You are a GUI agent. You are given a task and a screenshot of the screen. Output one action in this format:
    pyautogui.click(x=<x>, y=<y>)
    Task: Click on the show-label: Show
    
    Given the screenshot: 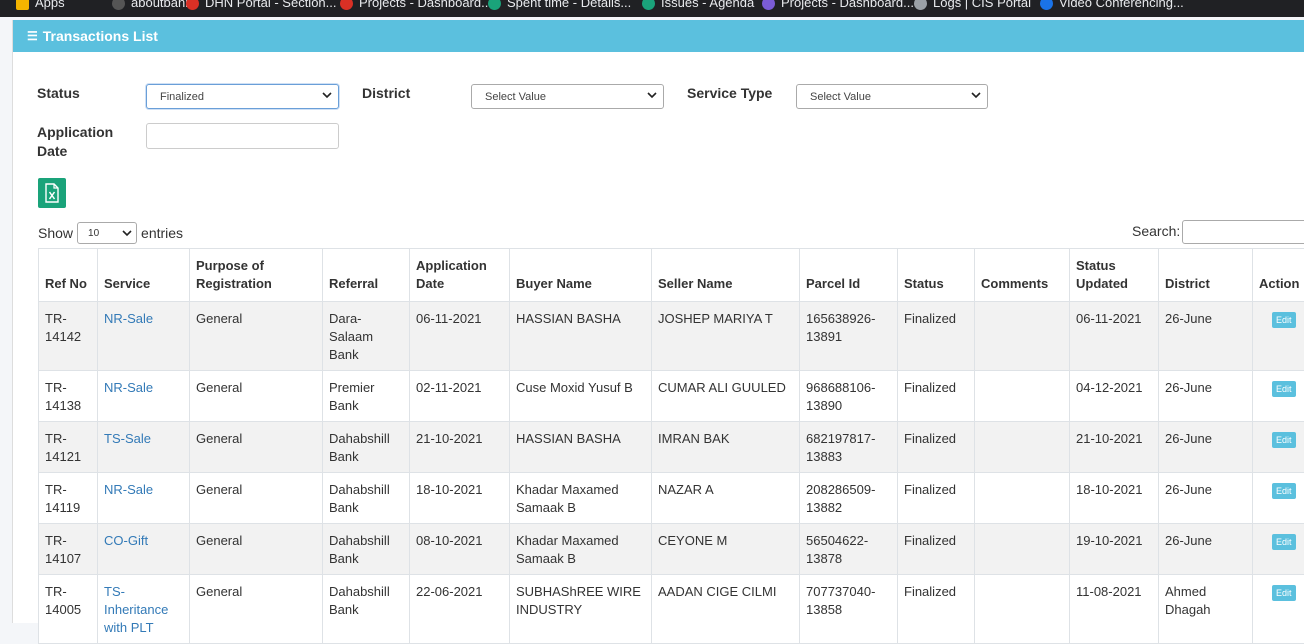 What is the action you would take?
    pyautogui.click(x=55, y=233)
    